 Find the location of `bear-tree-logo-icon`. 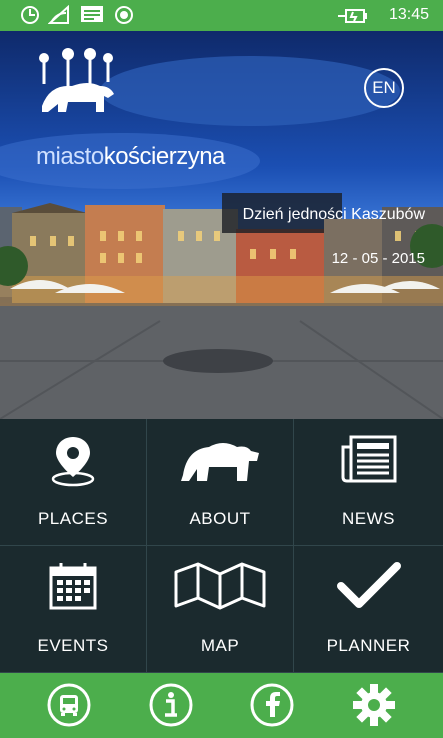

bear-tree-logo-icon is located at coordinates (76, 80).